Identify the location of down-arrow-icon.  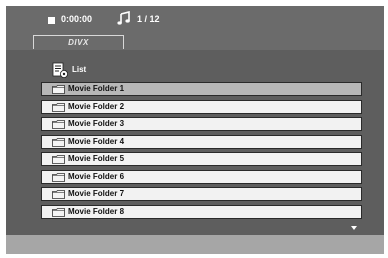
(354, 228).